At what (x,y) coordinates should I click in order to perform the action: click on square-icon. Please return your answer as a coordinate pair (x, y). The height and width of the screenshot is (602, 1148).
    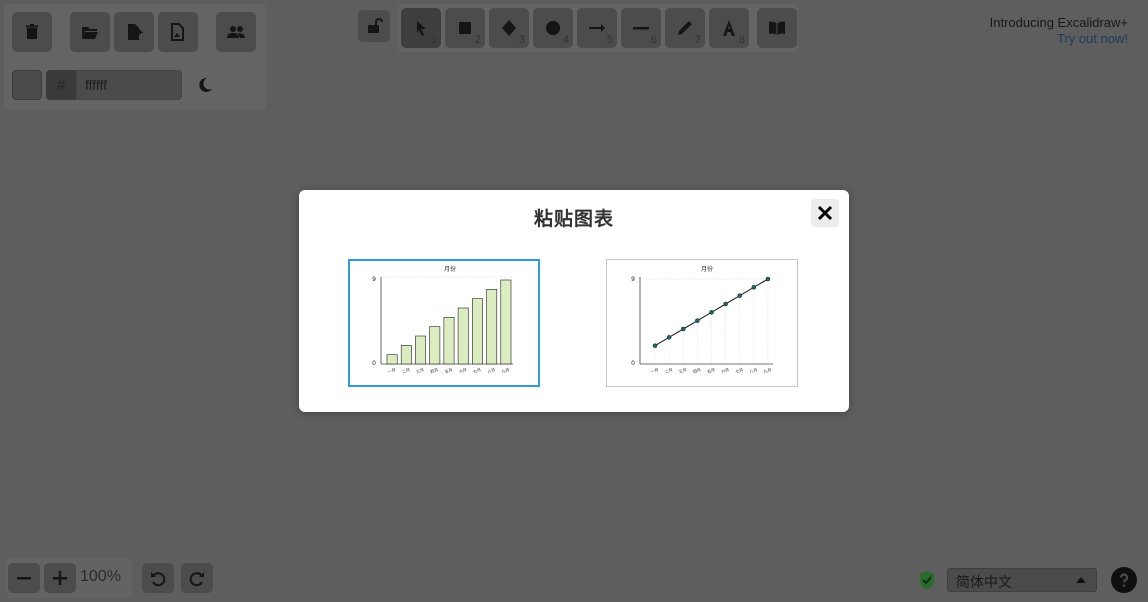
    Looking at the image, I should click on (465, 28).